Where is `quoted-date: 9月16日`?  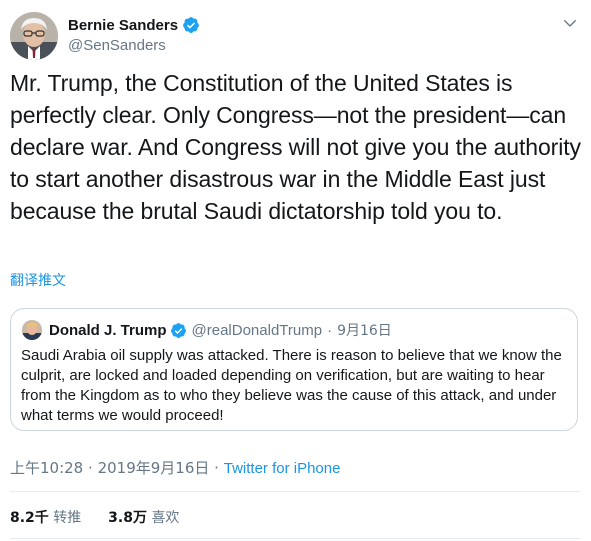
quoted-date: 9月16日 is located at coordinates (364, 331).